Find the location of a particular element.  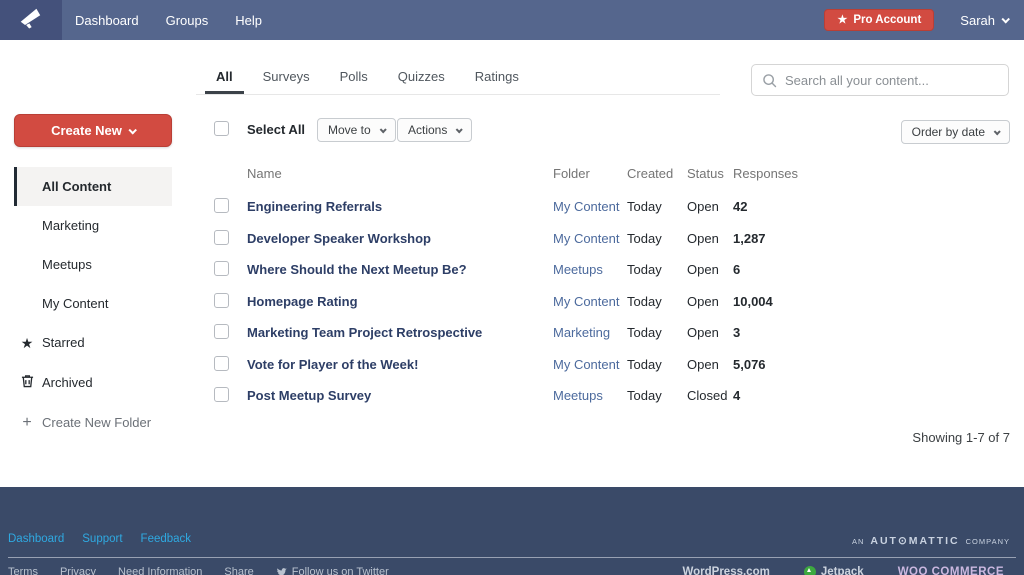

responses-cell: 5,076 is located at coordinates (749, 364).